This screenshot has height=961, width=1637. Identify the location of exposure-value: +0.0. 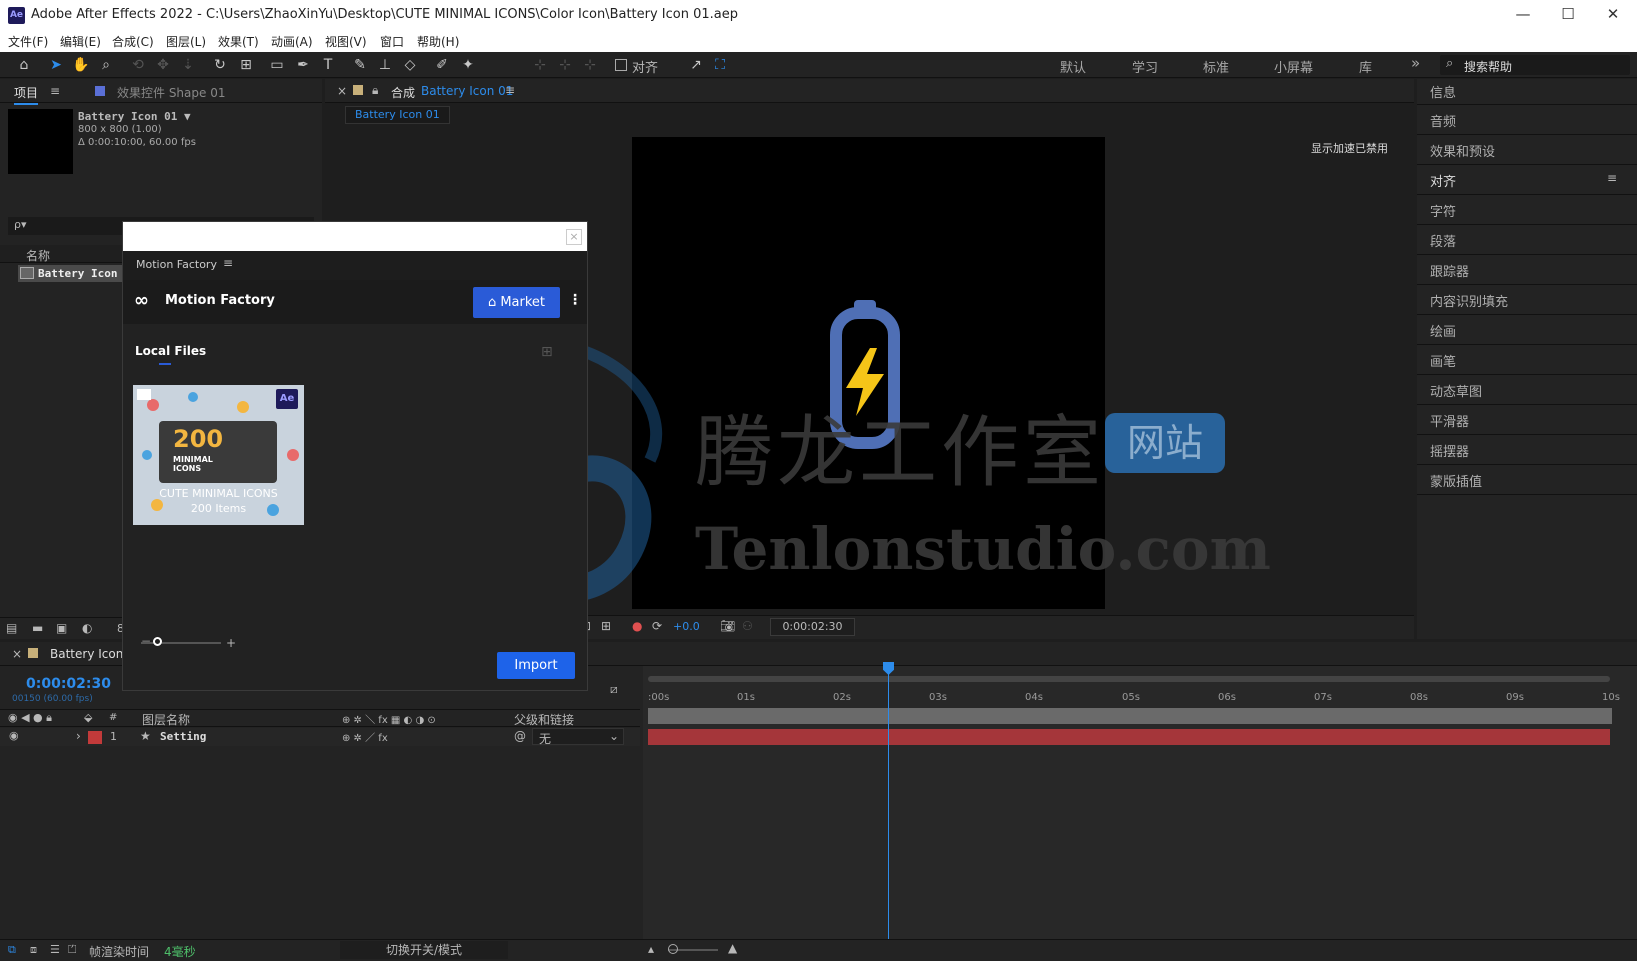
(686, 626).